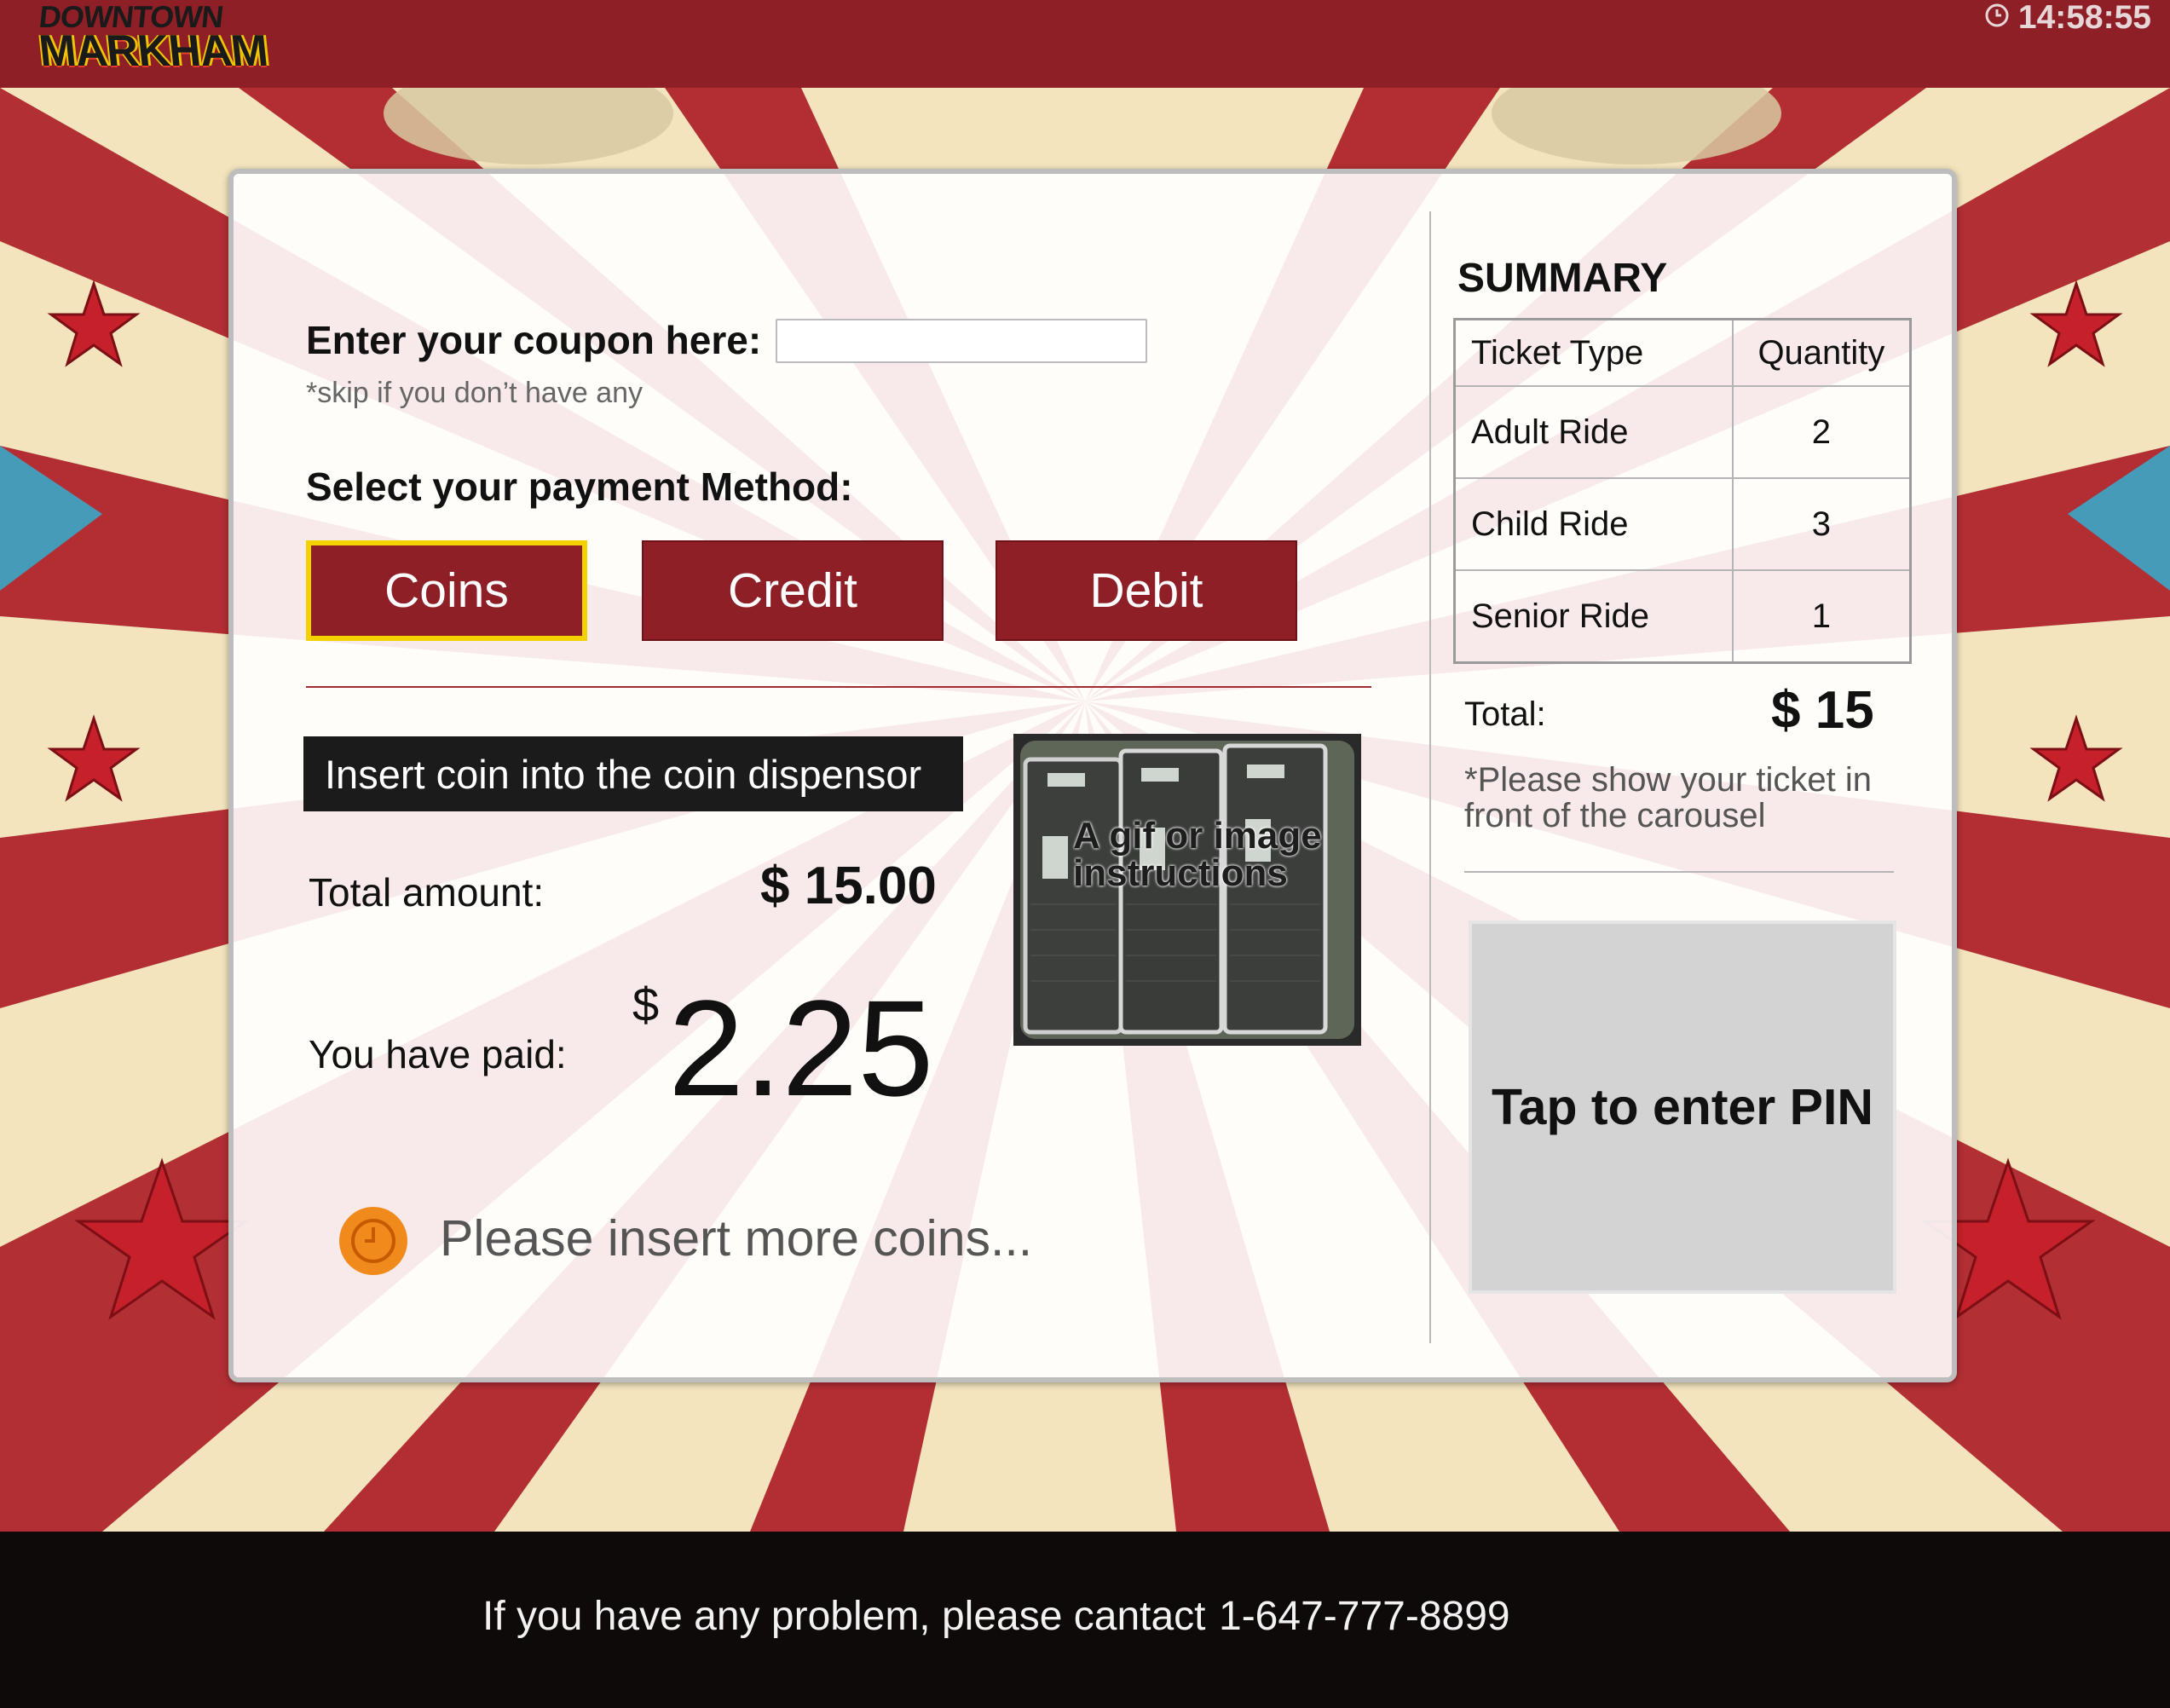  I want to click on coins-button: Coins, so click(446, 590).